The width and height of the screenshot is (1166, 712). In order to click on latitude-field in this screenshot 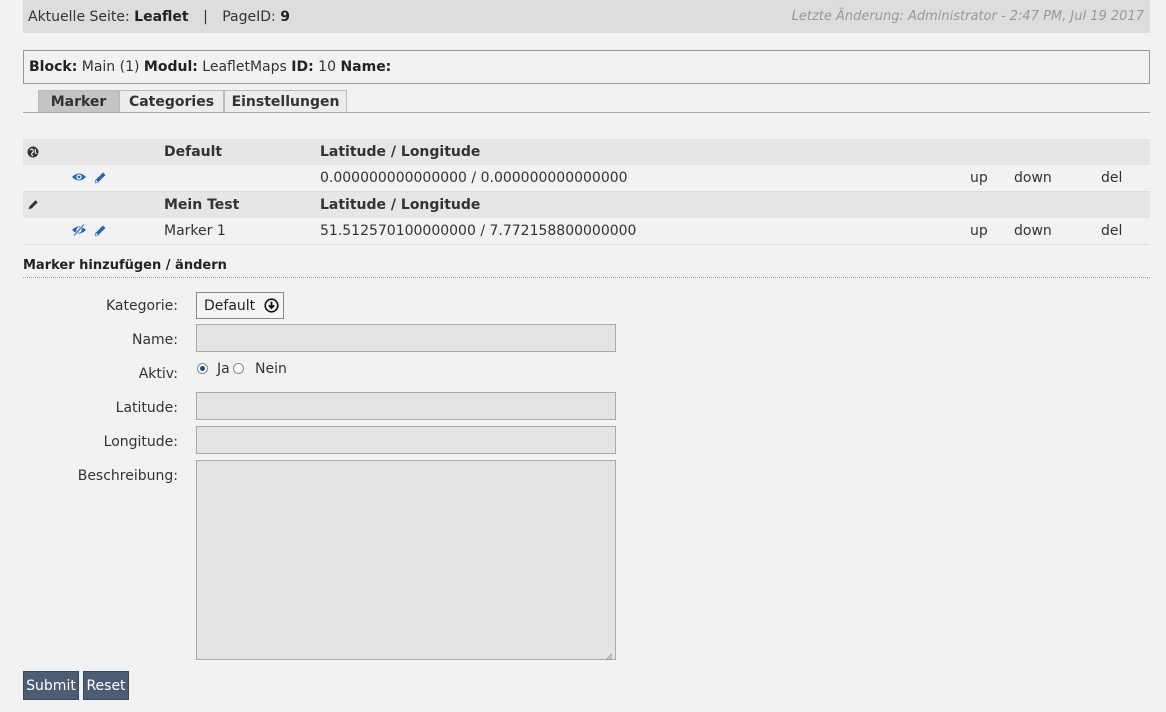, I will do `click(406, 406)`.